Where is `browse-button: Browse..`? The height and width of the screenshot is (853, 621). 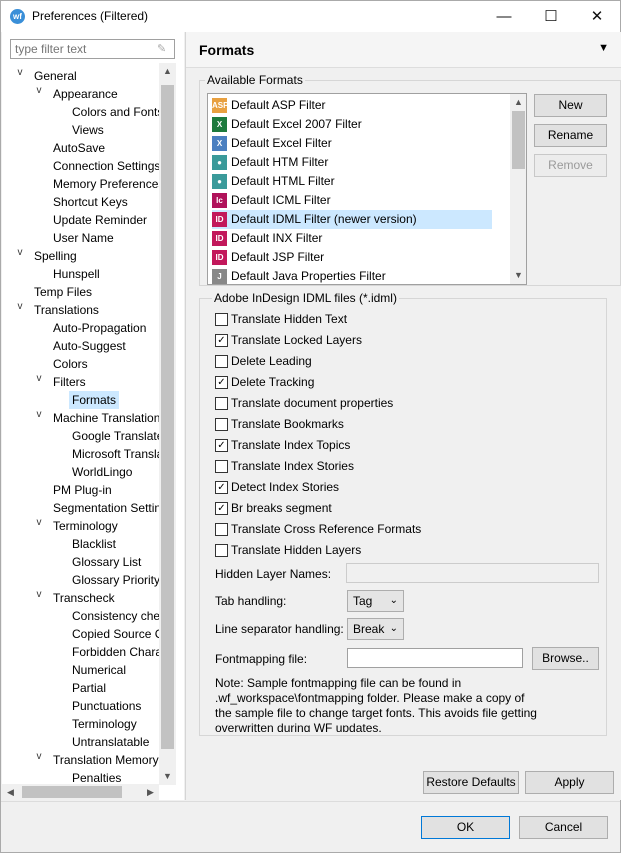
browse-button: Browse.. is located at coordinates (565, 658).